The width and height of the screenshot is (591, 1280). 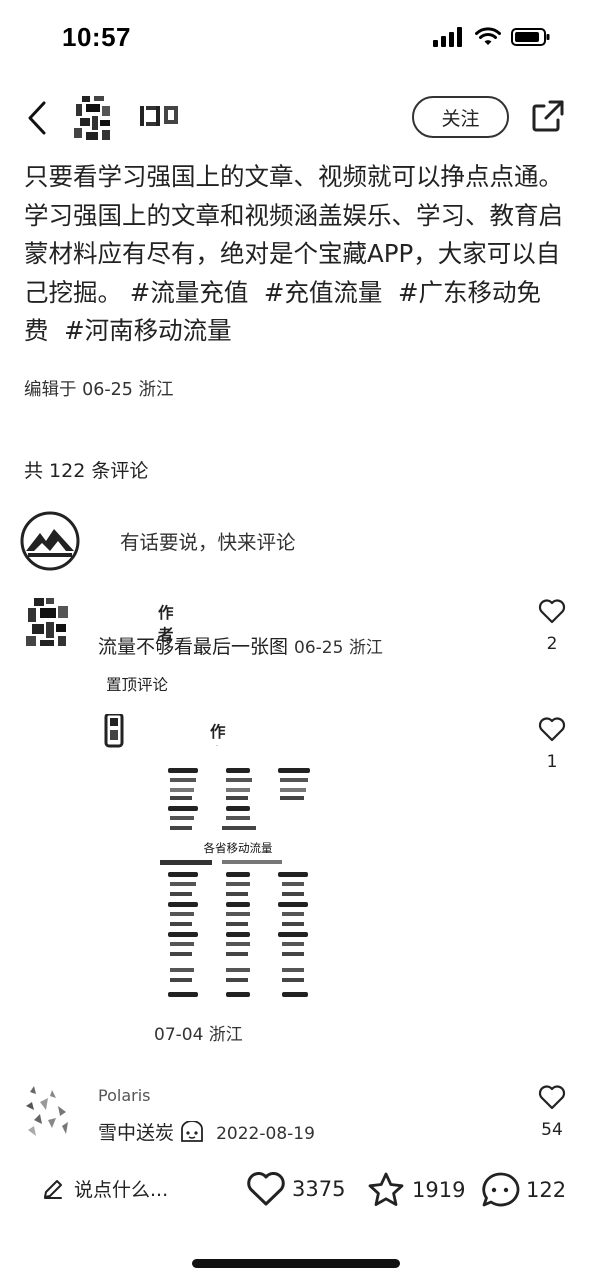 What do you see at coordinates (295, 40) in the screenshot?
I see `status-bar: 10:57` at bounding box center [295, 40].